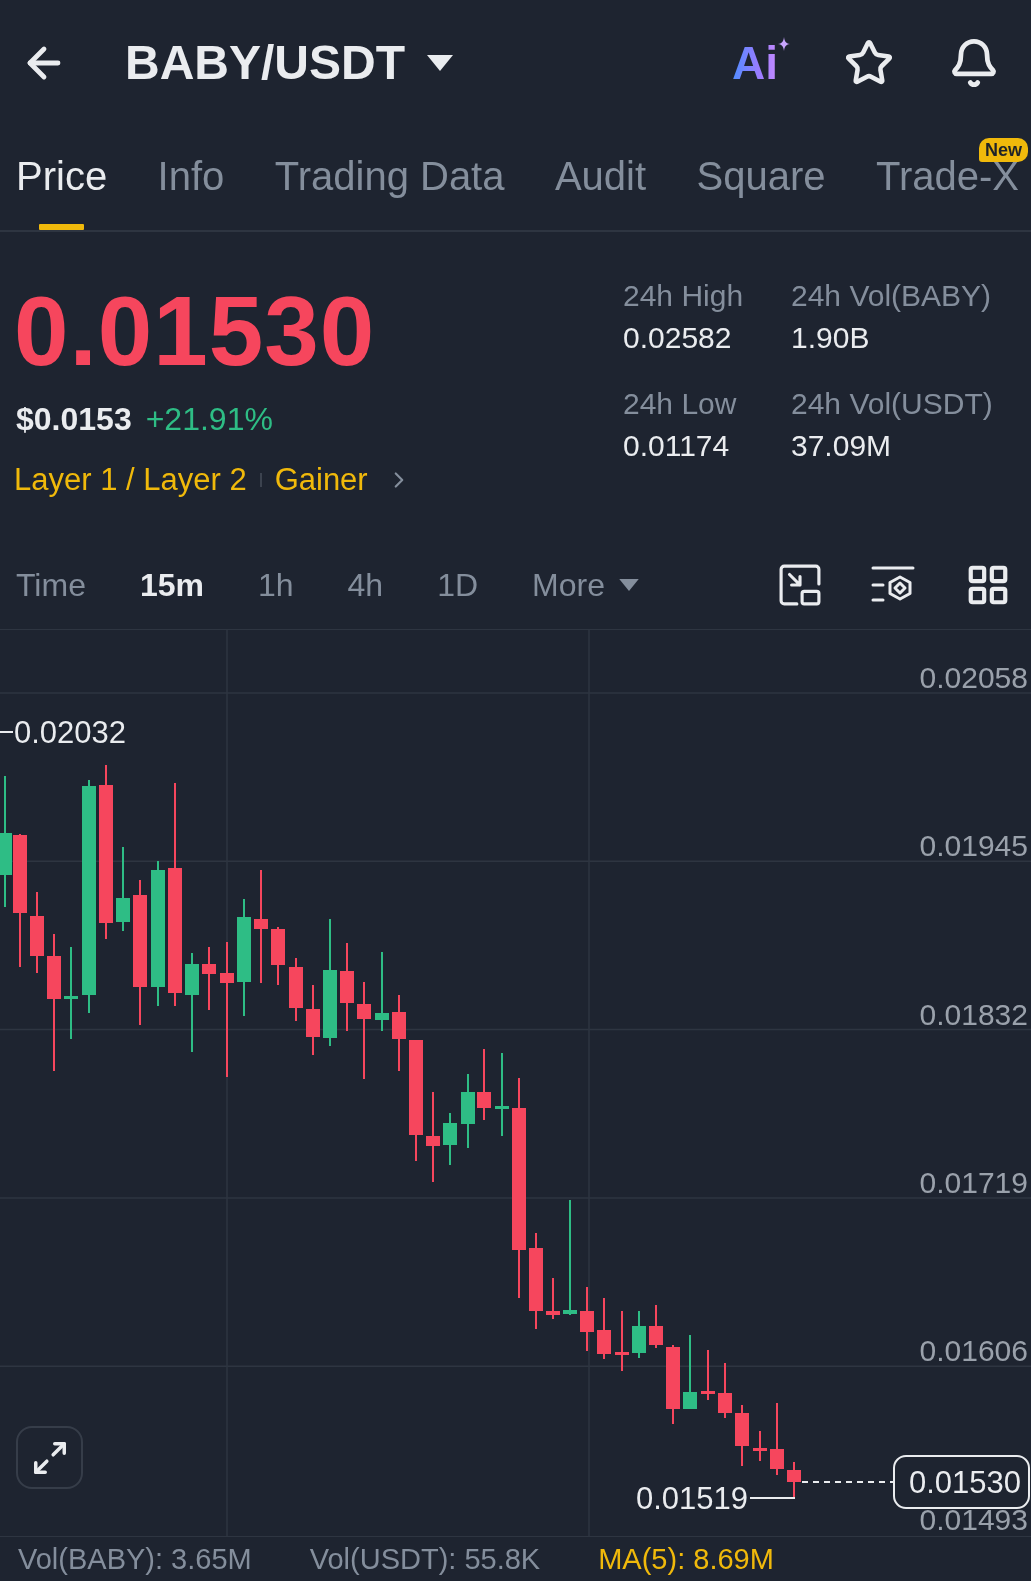  Describe the element at coordinates (275, 584) in the screenshot. I see `interval-tab: 1h` at that location.